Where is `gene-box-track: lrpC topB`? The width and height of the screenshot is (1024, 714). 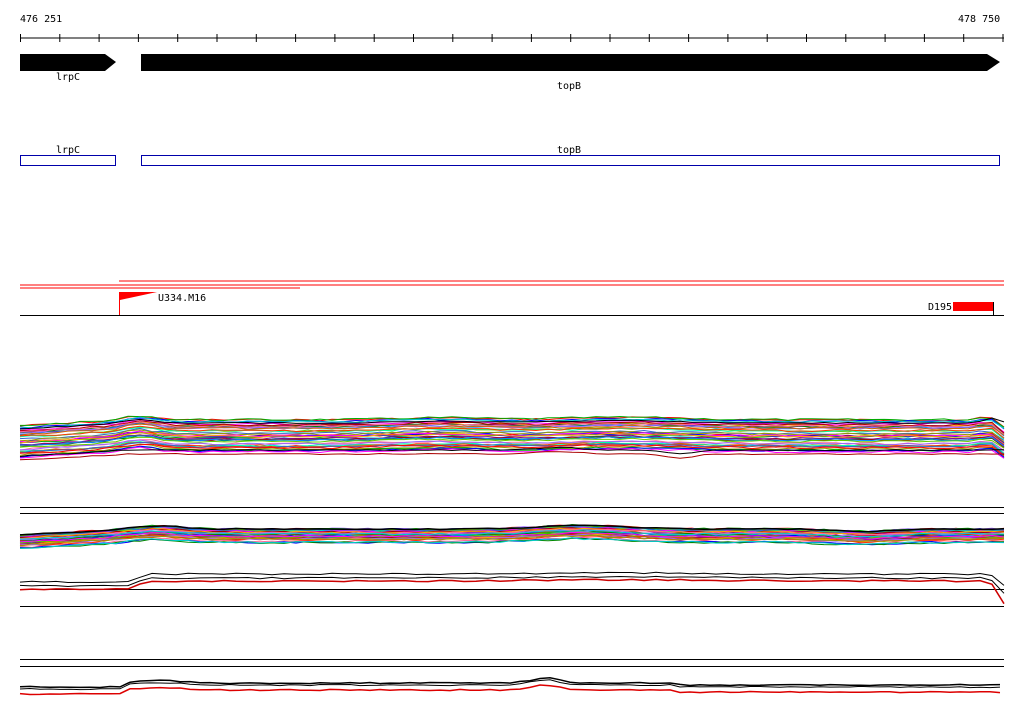
gene-box-track: lrpC topB is located at coordinates (510, 155).